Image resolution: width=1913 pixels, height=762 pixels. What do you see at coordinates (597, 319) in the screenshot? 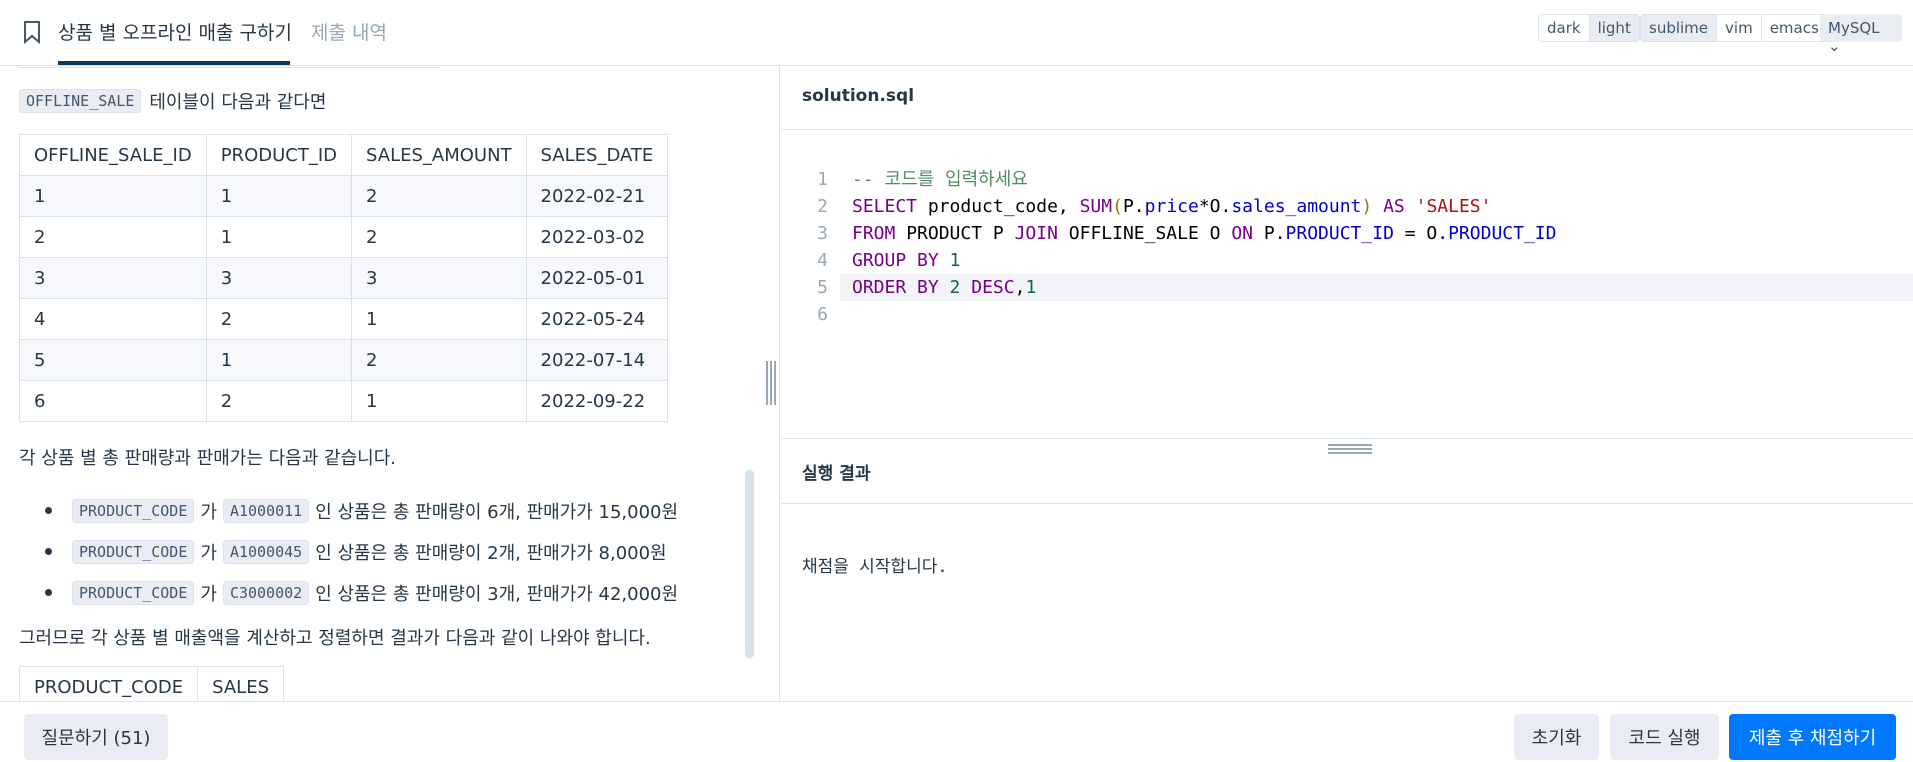
I see `table-cell: 2022-05-24` at bounding box center [597, 319].